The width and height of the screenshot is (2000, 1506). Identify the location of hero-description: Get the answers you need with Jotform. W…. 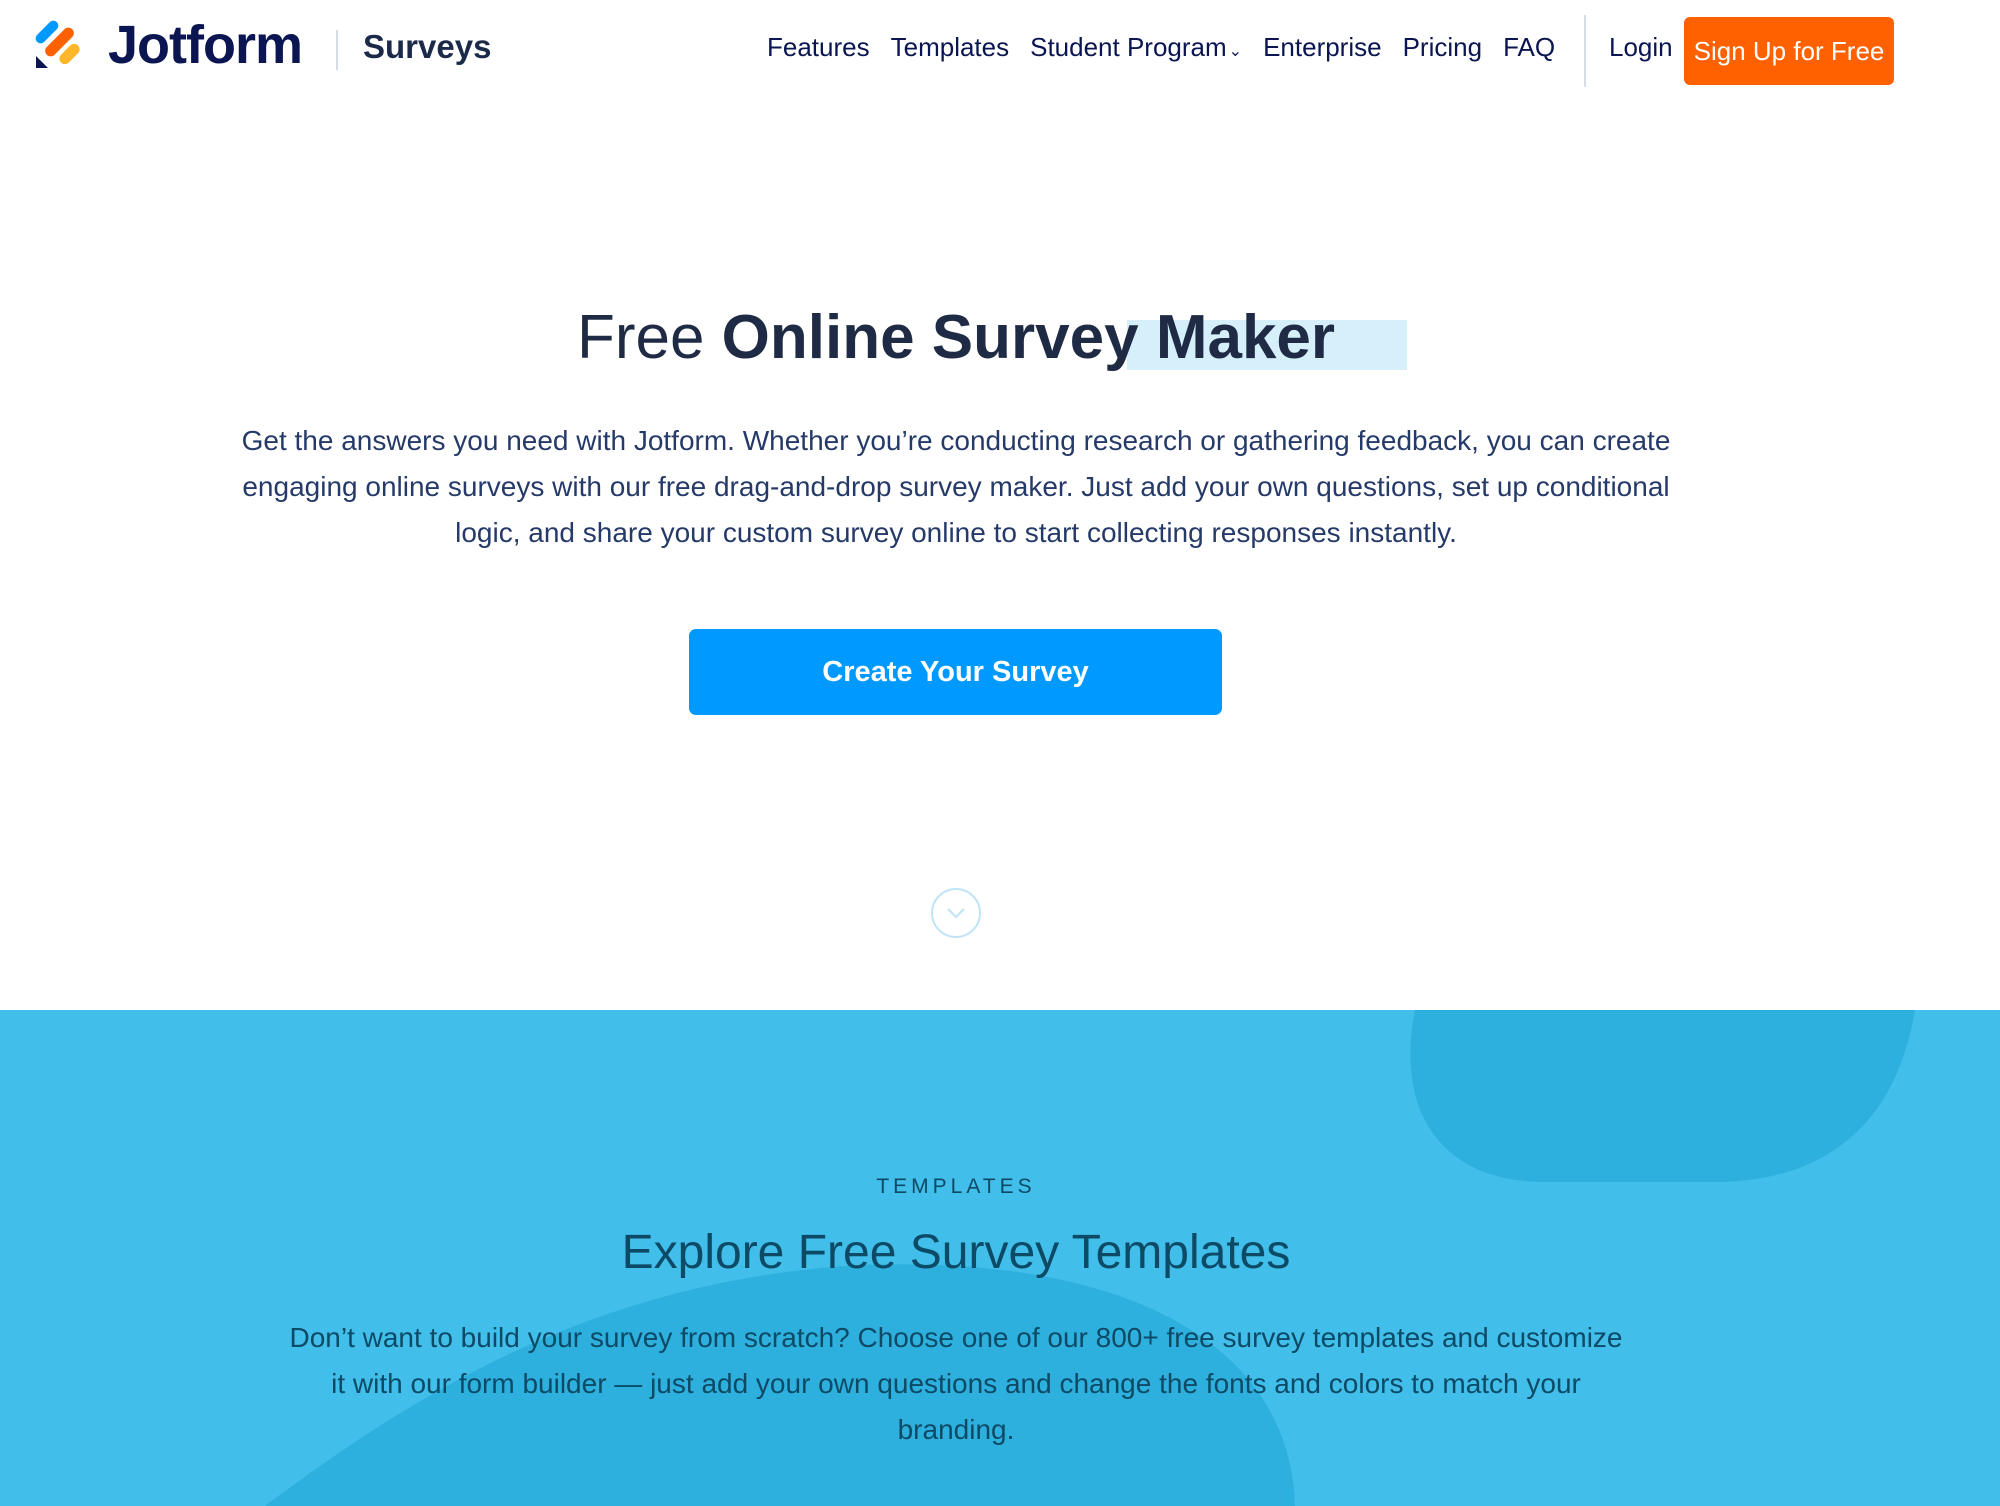
(956, 486).